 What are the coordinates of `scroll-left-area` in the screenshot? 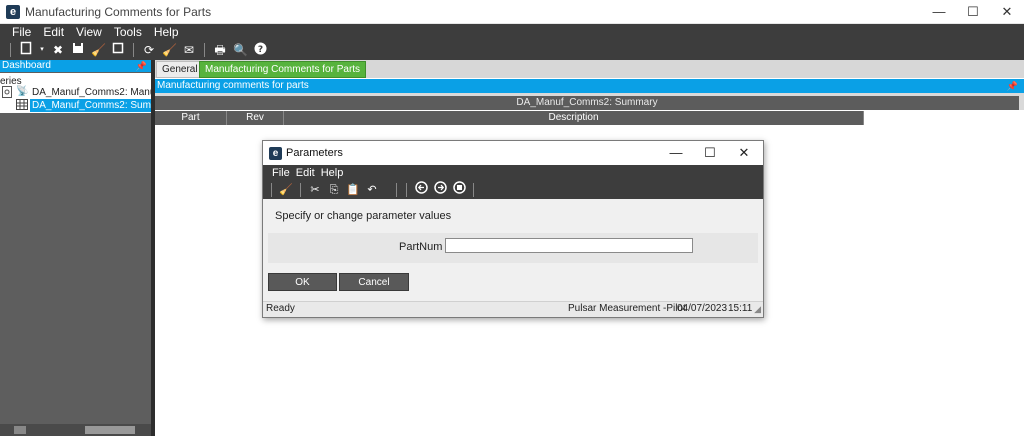 It's located at (20, 430).